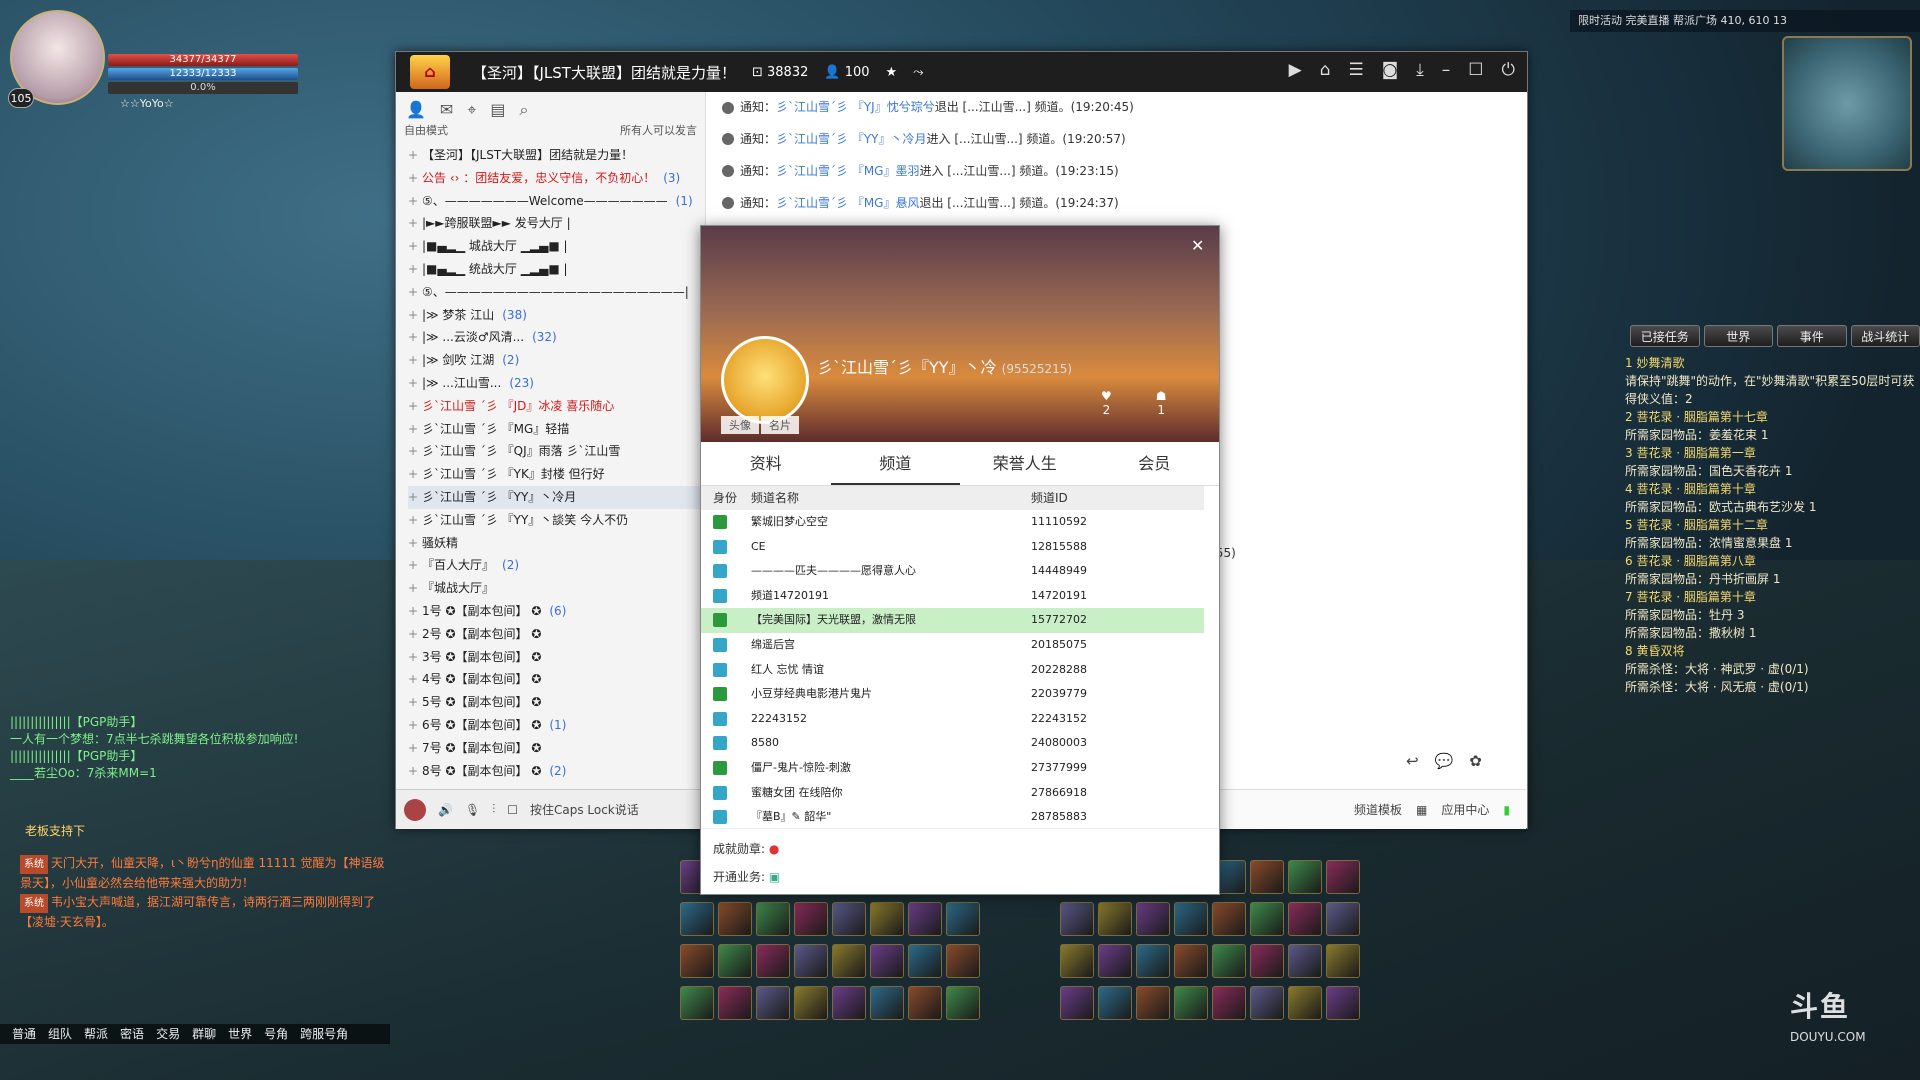  I want to click on quest-line: 所需家园物品：丹书折画屏 1, so click(1770, 579).